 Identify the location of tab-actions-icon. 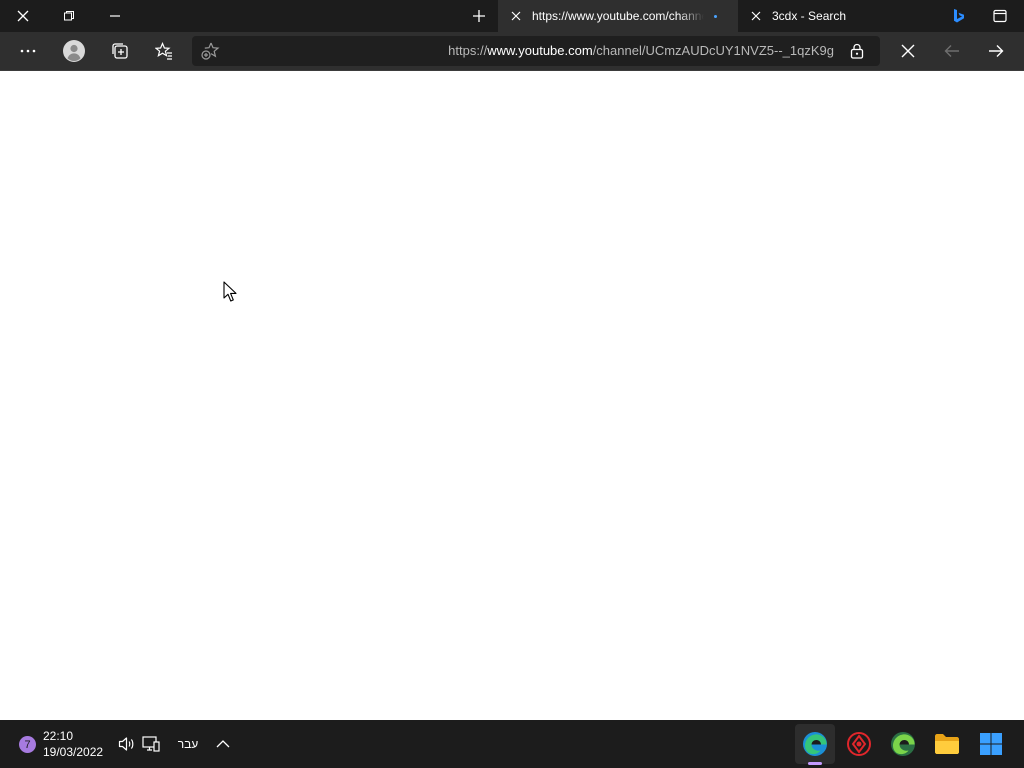
(1000, 16).